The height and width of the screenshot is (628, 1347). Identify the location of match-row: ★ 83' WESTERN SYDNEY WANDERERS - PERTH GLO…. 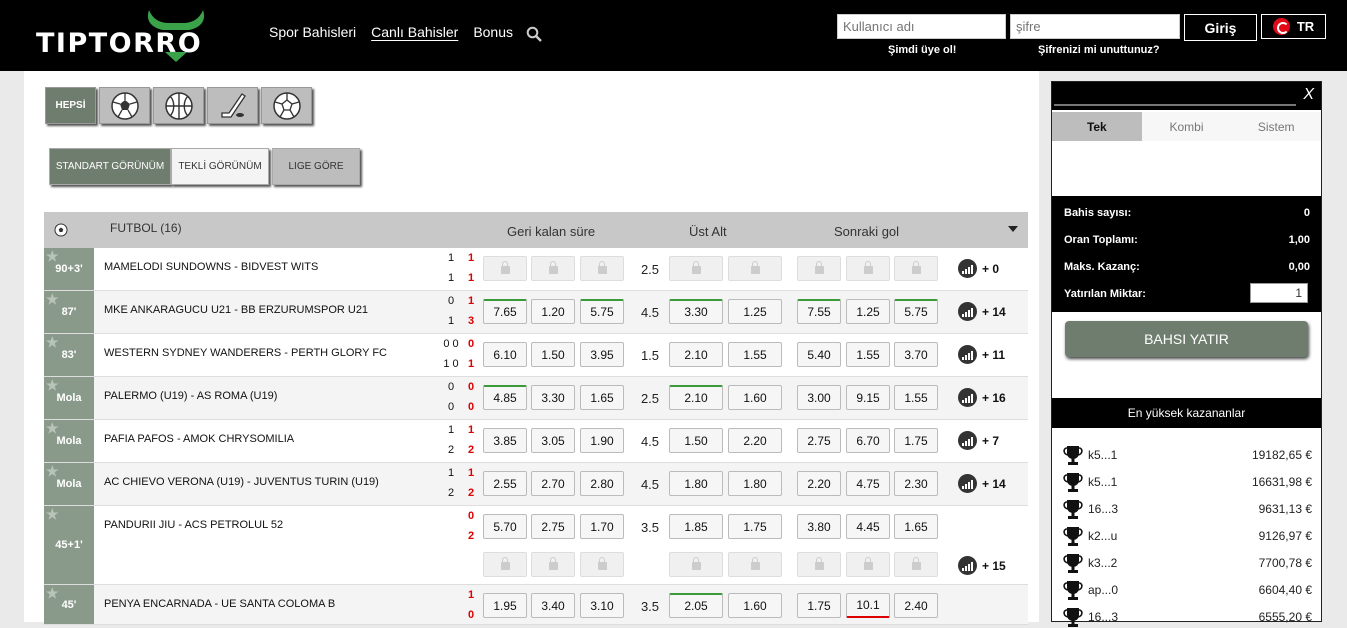
(536, 355).